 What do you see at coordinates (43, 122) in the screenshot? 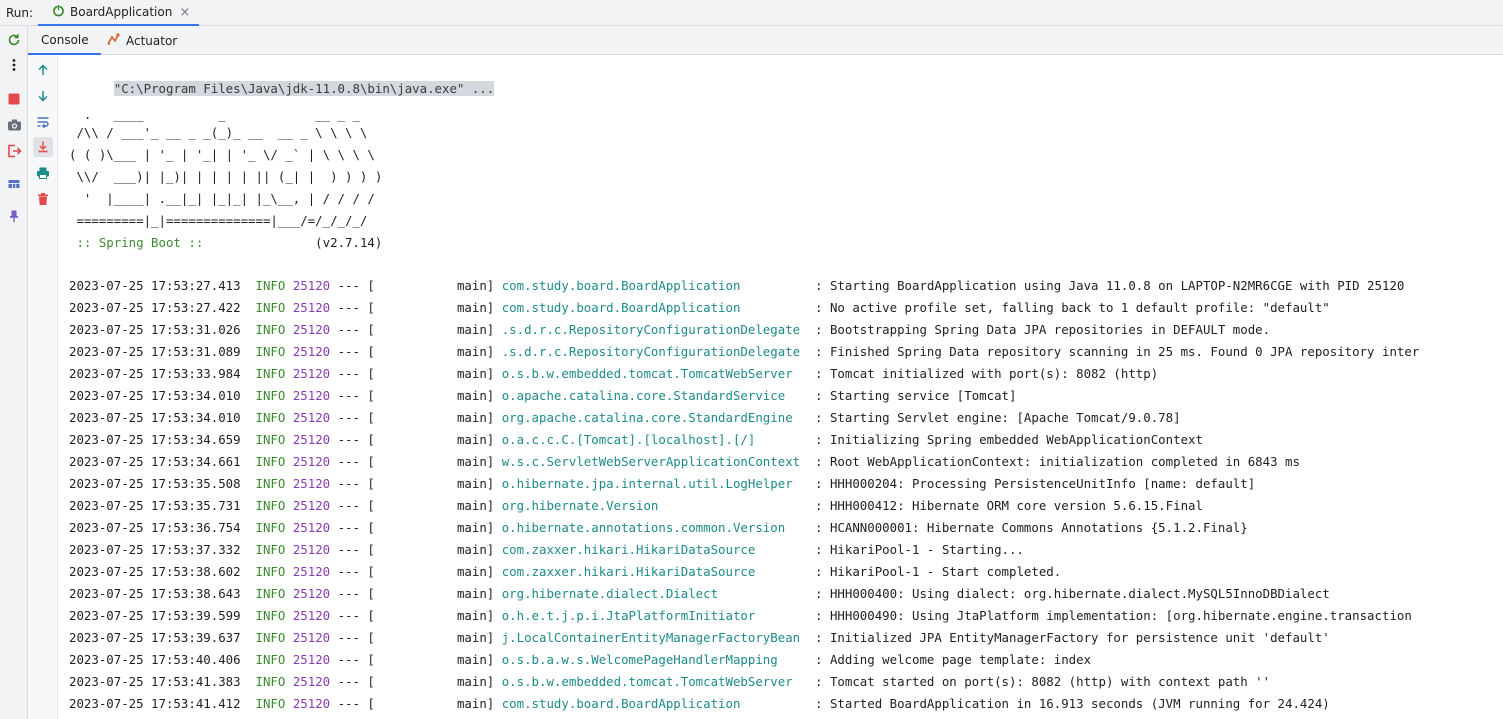
I see `soft-wrap-icon` at bounding box center [43, 122].